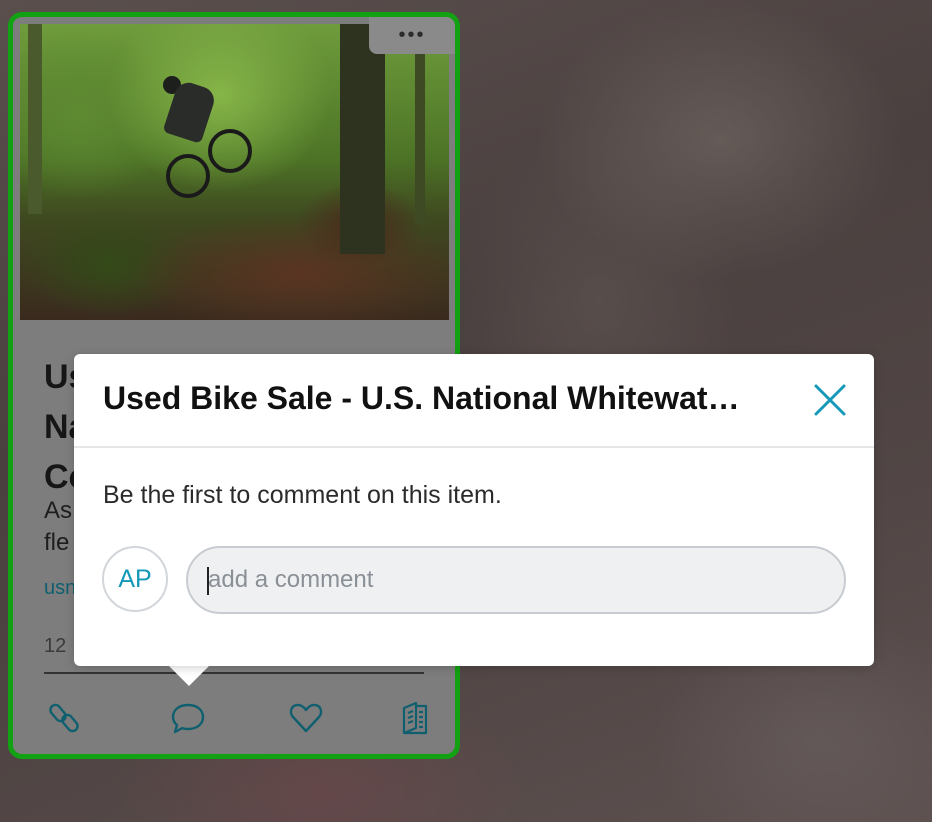 This screenshot has width=932, height=822. Describe the element at coordinates (516, 580) in the screenshot. I see `comment-input` at that location.